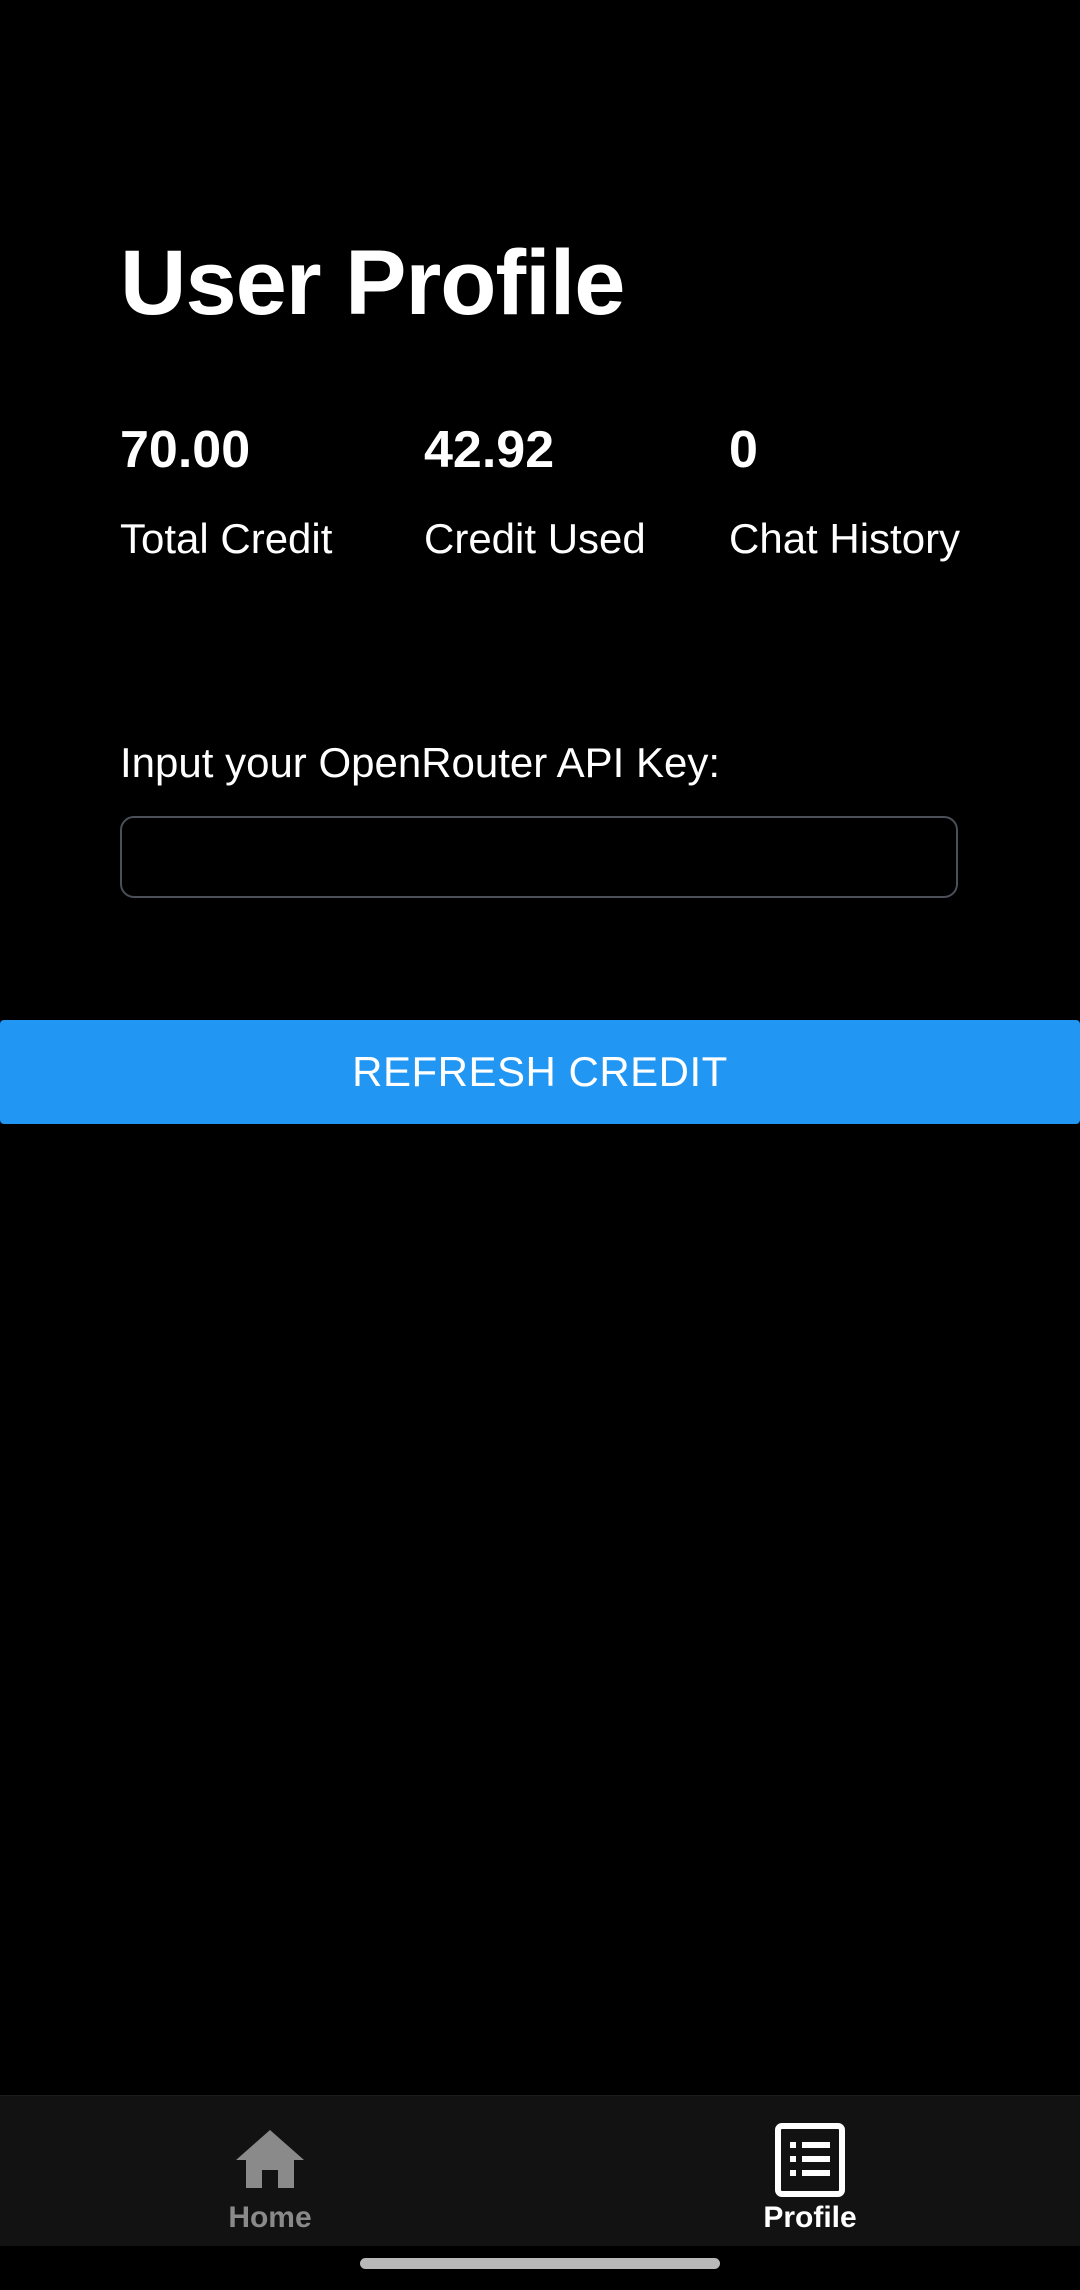 Image resolution: width=1080 pixels, height=2290 pixels. What do you see at coordinates (489, 450) in the screenshot?
I see `stat-value: 42.92` at bounding box center [489, 450].